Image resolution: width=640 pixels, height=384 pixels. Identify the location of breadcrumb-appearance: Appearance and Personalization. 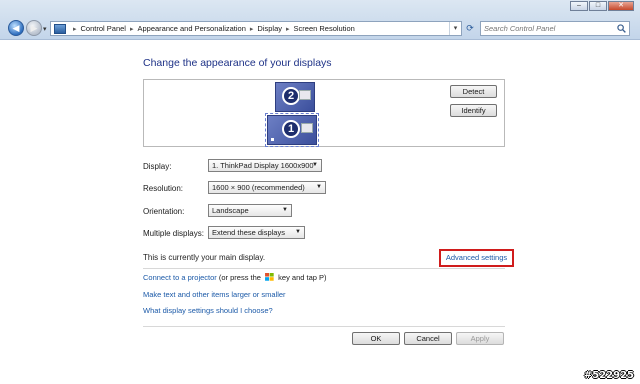
(191, 28).